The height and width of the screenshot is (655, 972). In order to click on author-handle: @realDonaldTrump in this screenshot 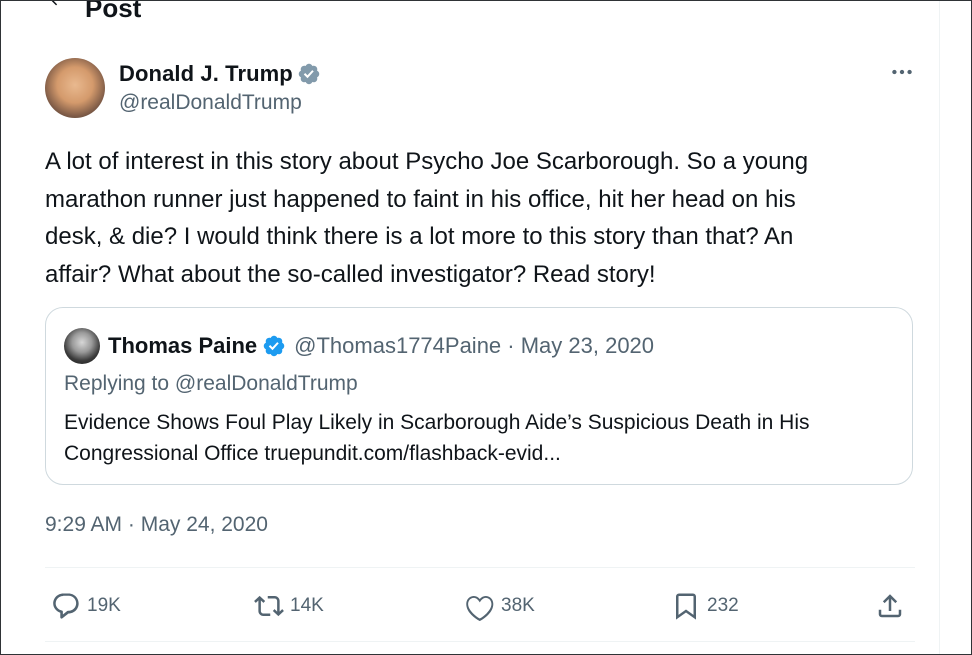, I will do `click(220, 103)`.